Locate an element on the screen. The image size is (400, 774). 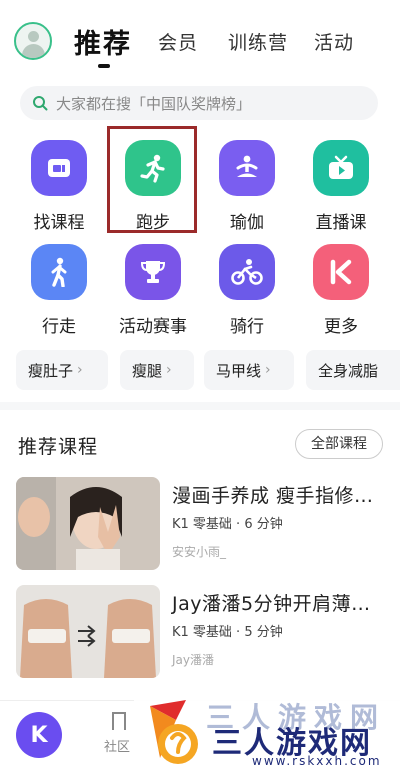
search-bar: 大家都在搜「中国队奖牌榜」 is located at coordinates (199, 103).